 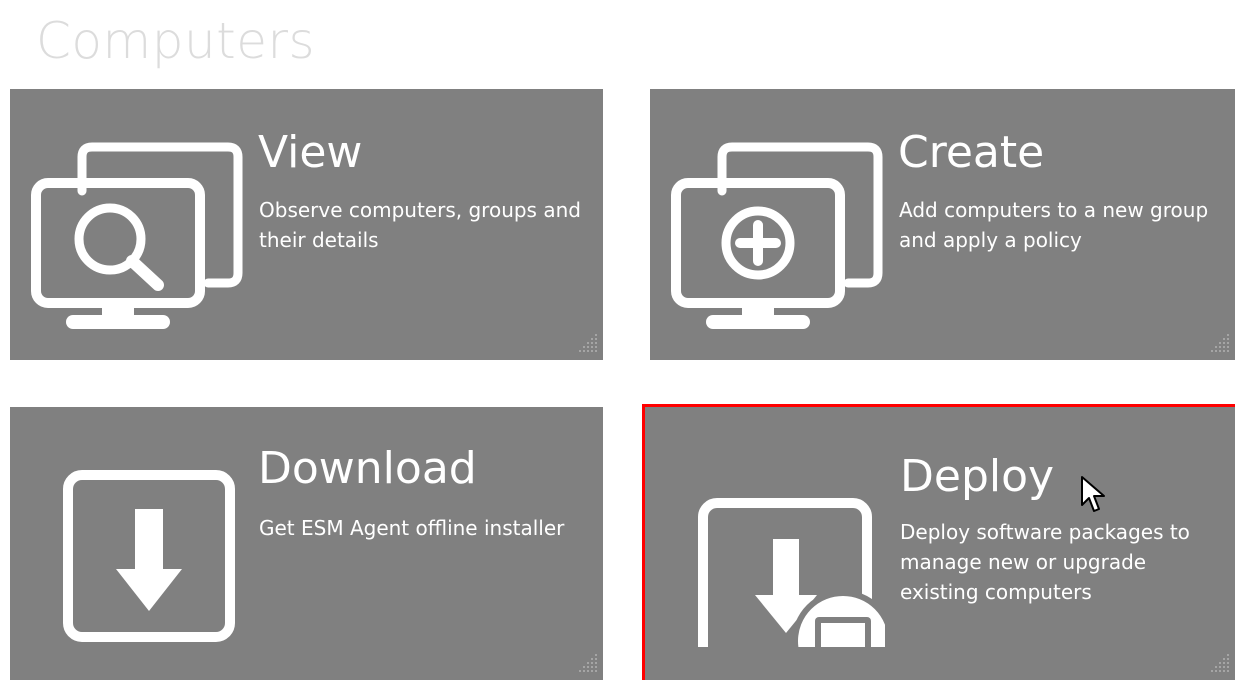 What do you see at coordinates (971, 152) in the screenshot?
I see `create-tile-title: Create` at bounding box center [971, 152].